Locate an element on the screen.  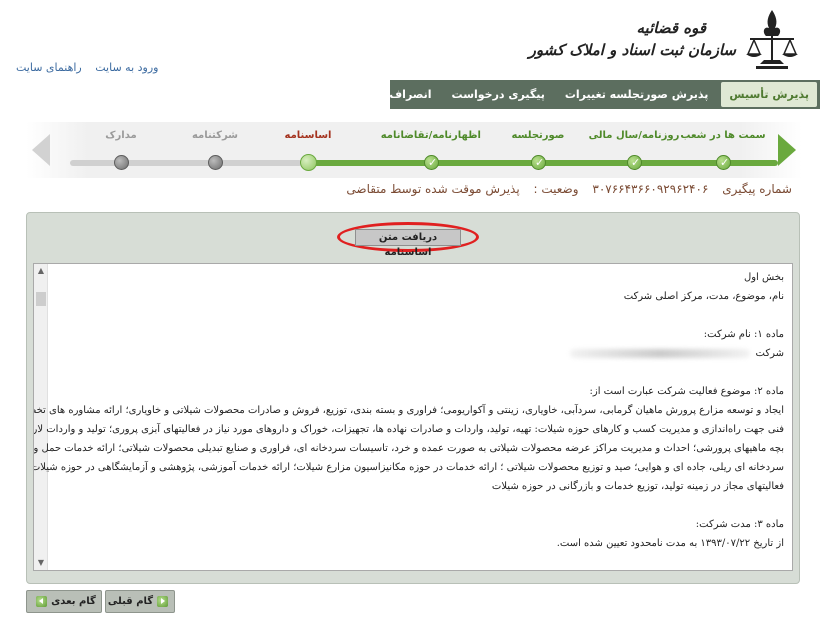
step-label: اساسنامه is located at coordinates (308, 135).